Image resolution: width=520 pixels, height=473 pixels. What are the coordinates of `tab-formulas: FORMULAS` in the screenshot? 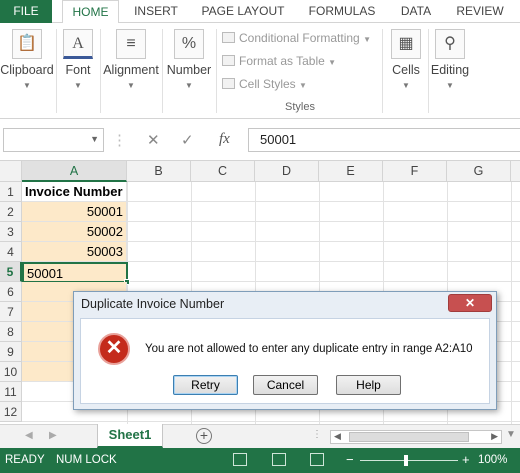 It's located at (342, 11).